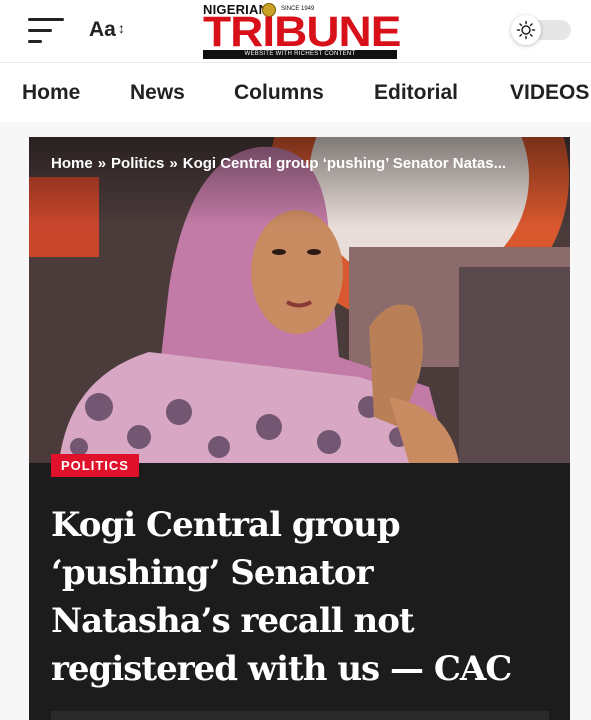  I want to click on theme-toggle, so click(541, 30).